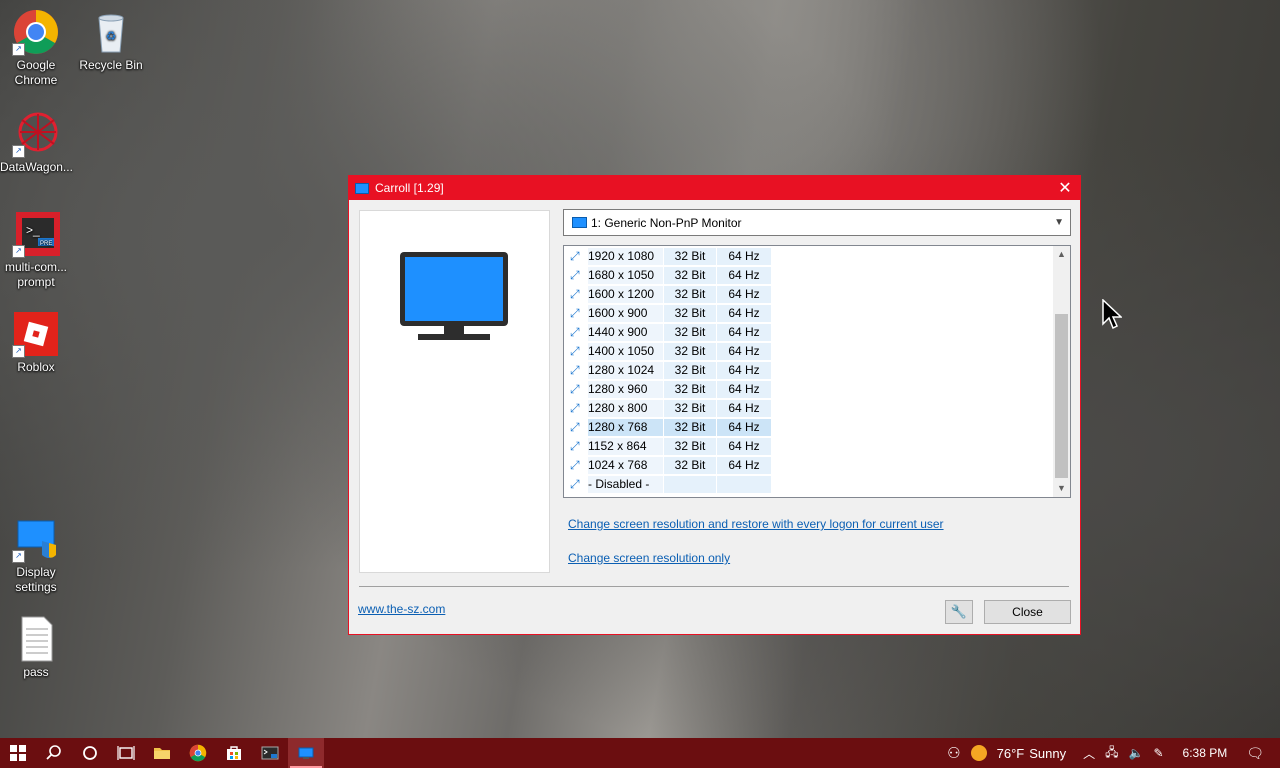 The width and height of the screenshot is (1280, 768). I want to click on taskbar-file-explorer, so click(162, 753).